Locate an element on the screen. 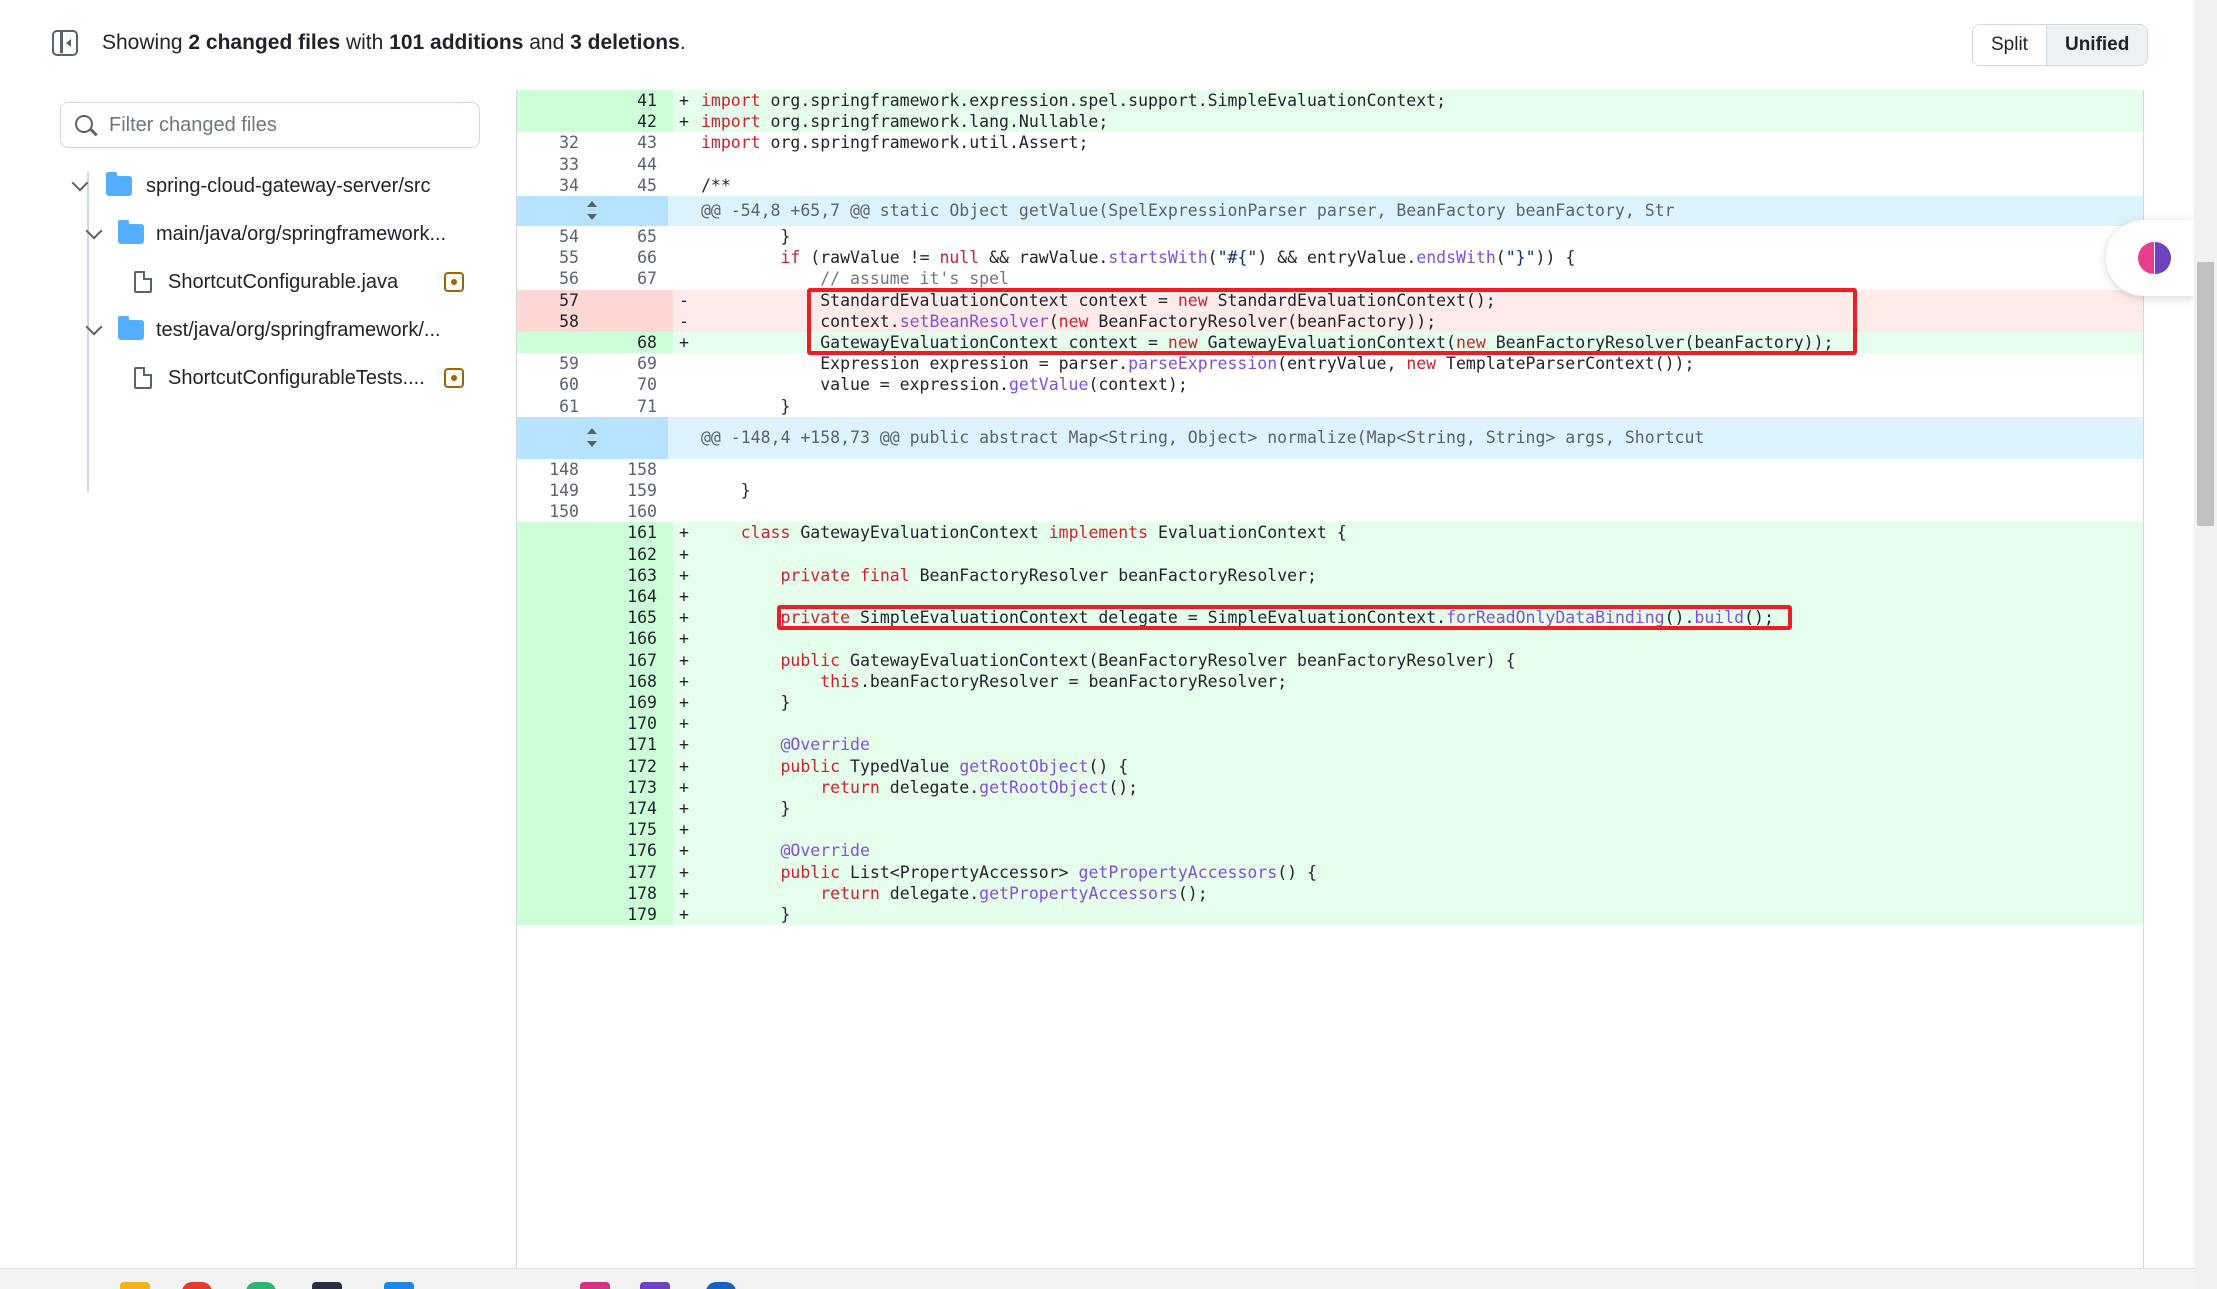 This screenshot has width=2217, height=1289. new-line-number: 67 is located at coordinates (634, 278).